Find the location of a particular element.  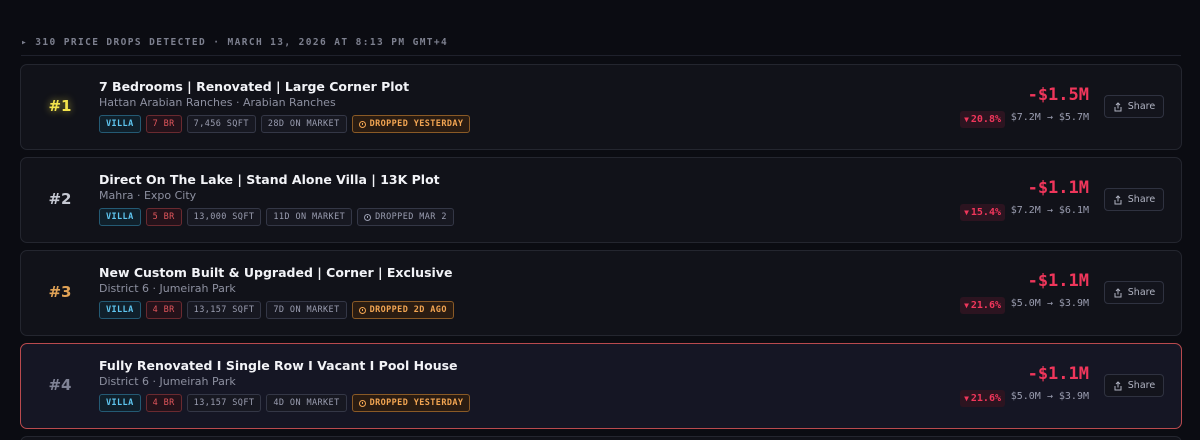

percent-drop-badge: ▼ 15.4% is located at coordinates (982, 212).